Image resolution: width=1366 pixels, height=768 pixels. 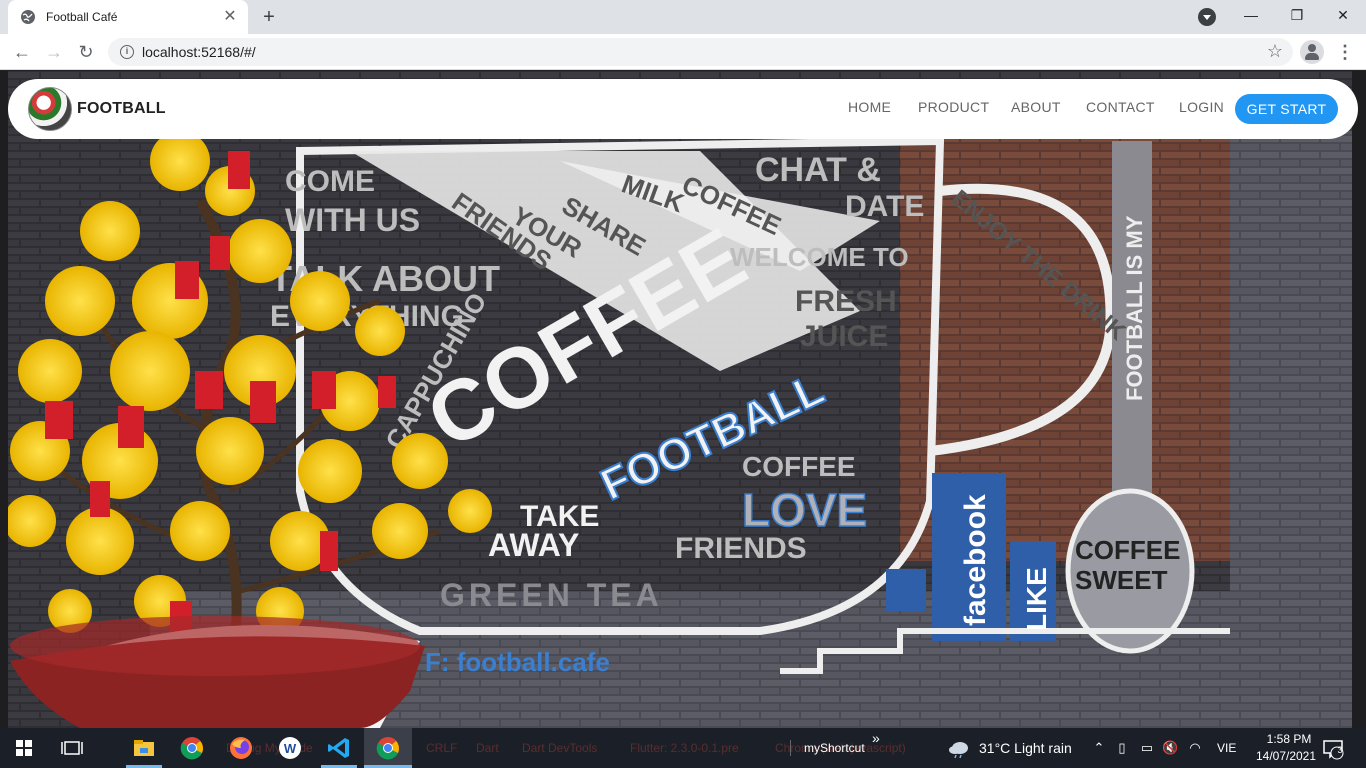 I want to click on vscode-status-ghost: Dart DevTools, so click(x=560, y=748).